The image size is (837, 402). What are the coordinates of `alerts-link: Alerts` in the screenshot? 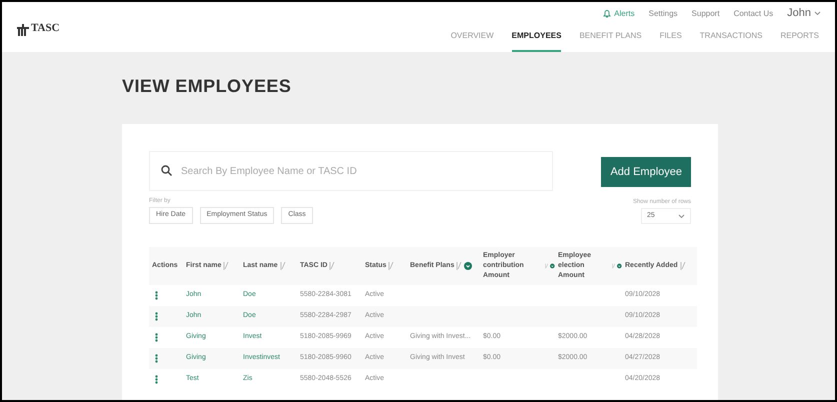 It's located at (619, 14).